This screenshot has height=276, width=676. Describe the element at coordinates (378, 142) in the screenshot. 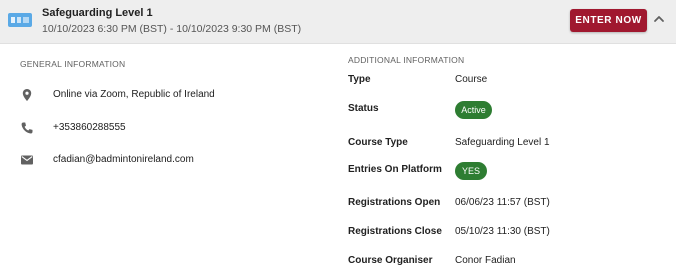

I see `course-type-label: Course Type` at that location.